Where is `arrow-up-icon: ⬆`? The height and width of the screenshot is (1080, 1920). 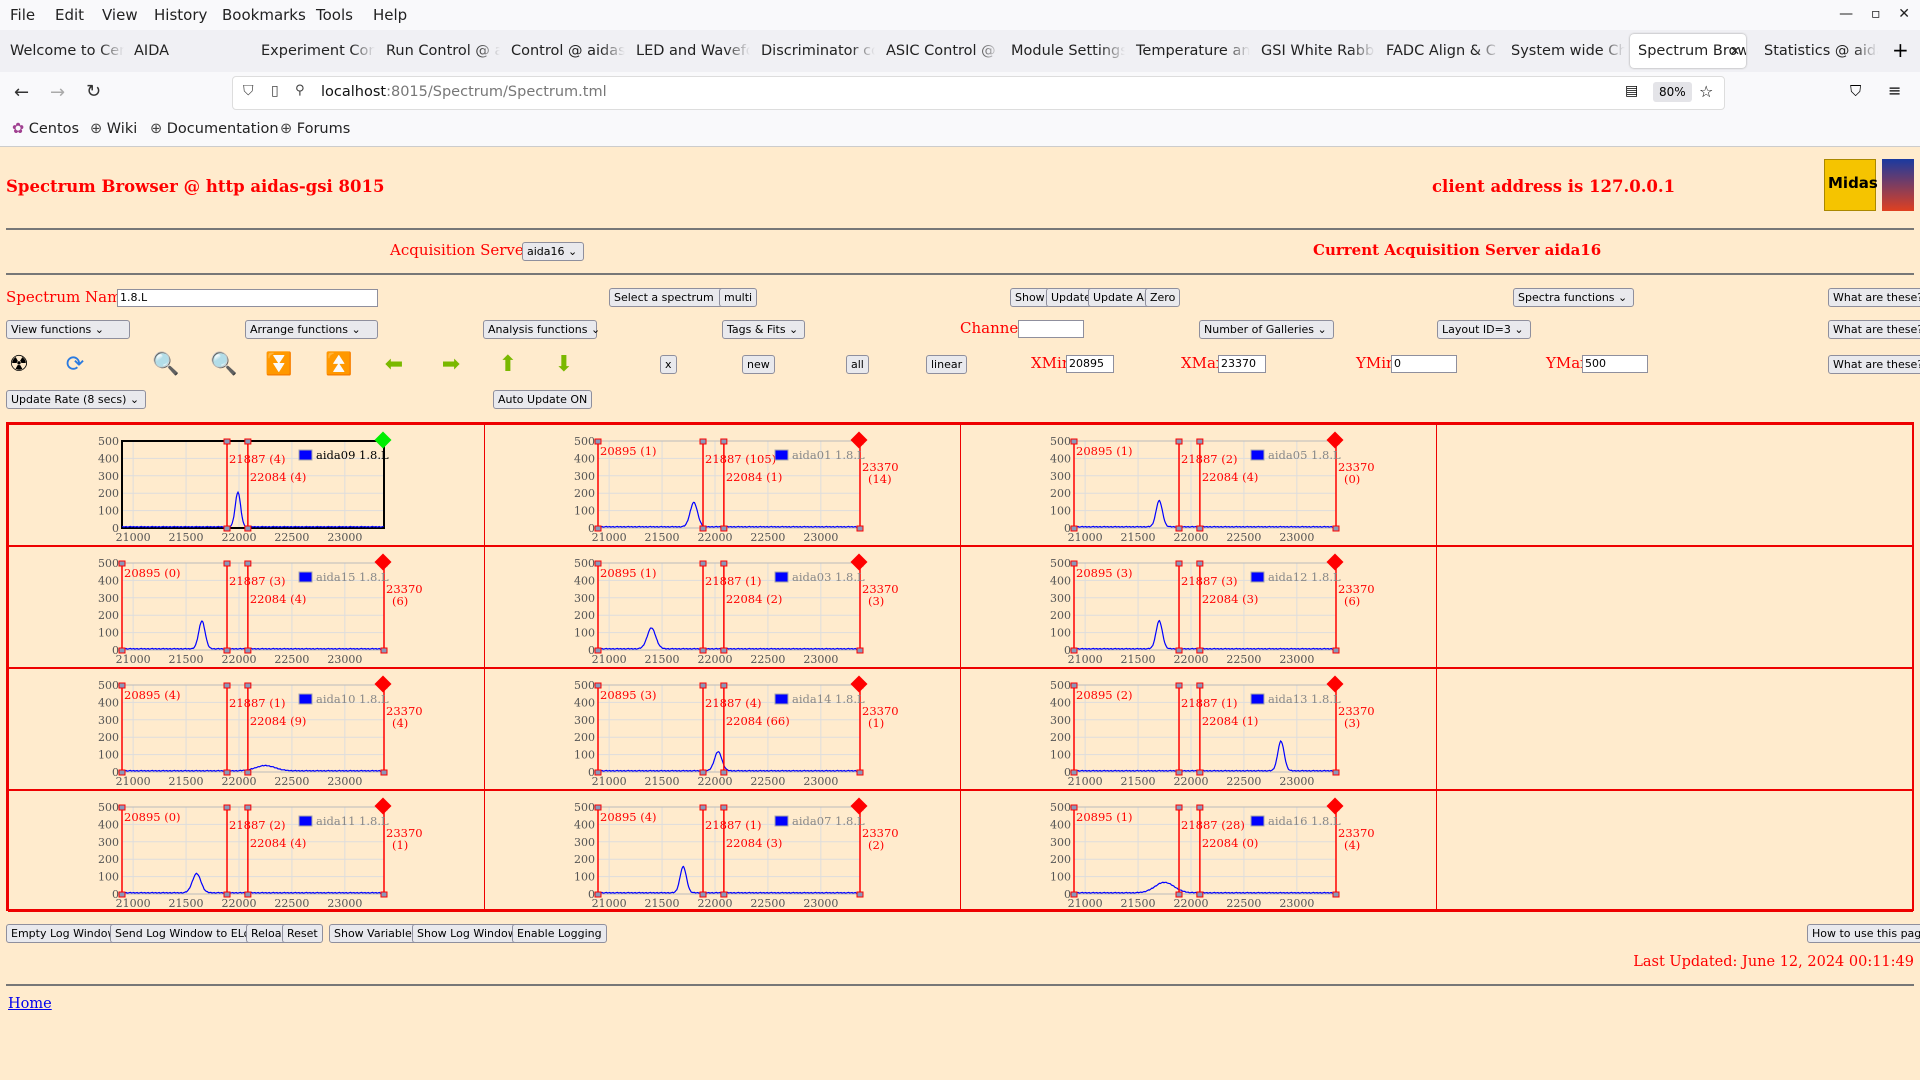
arrow-up-icon: ⬆ is located at coordinates (508, 364).